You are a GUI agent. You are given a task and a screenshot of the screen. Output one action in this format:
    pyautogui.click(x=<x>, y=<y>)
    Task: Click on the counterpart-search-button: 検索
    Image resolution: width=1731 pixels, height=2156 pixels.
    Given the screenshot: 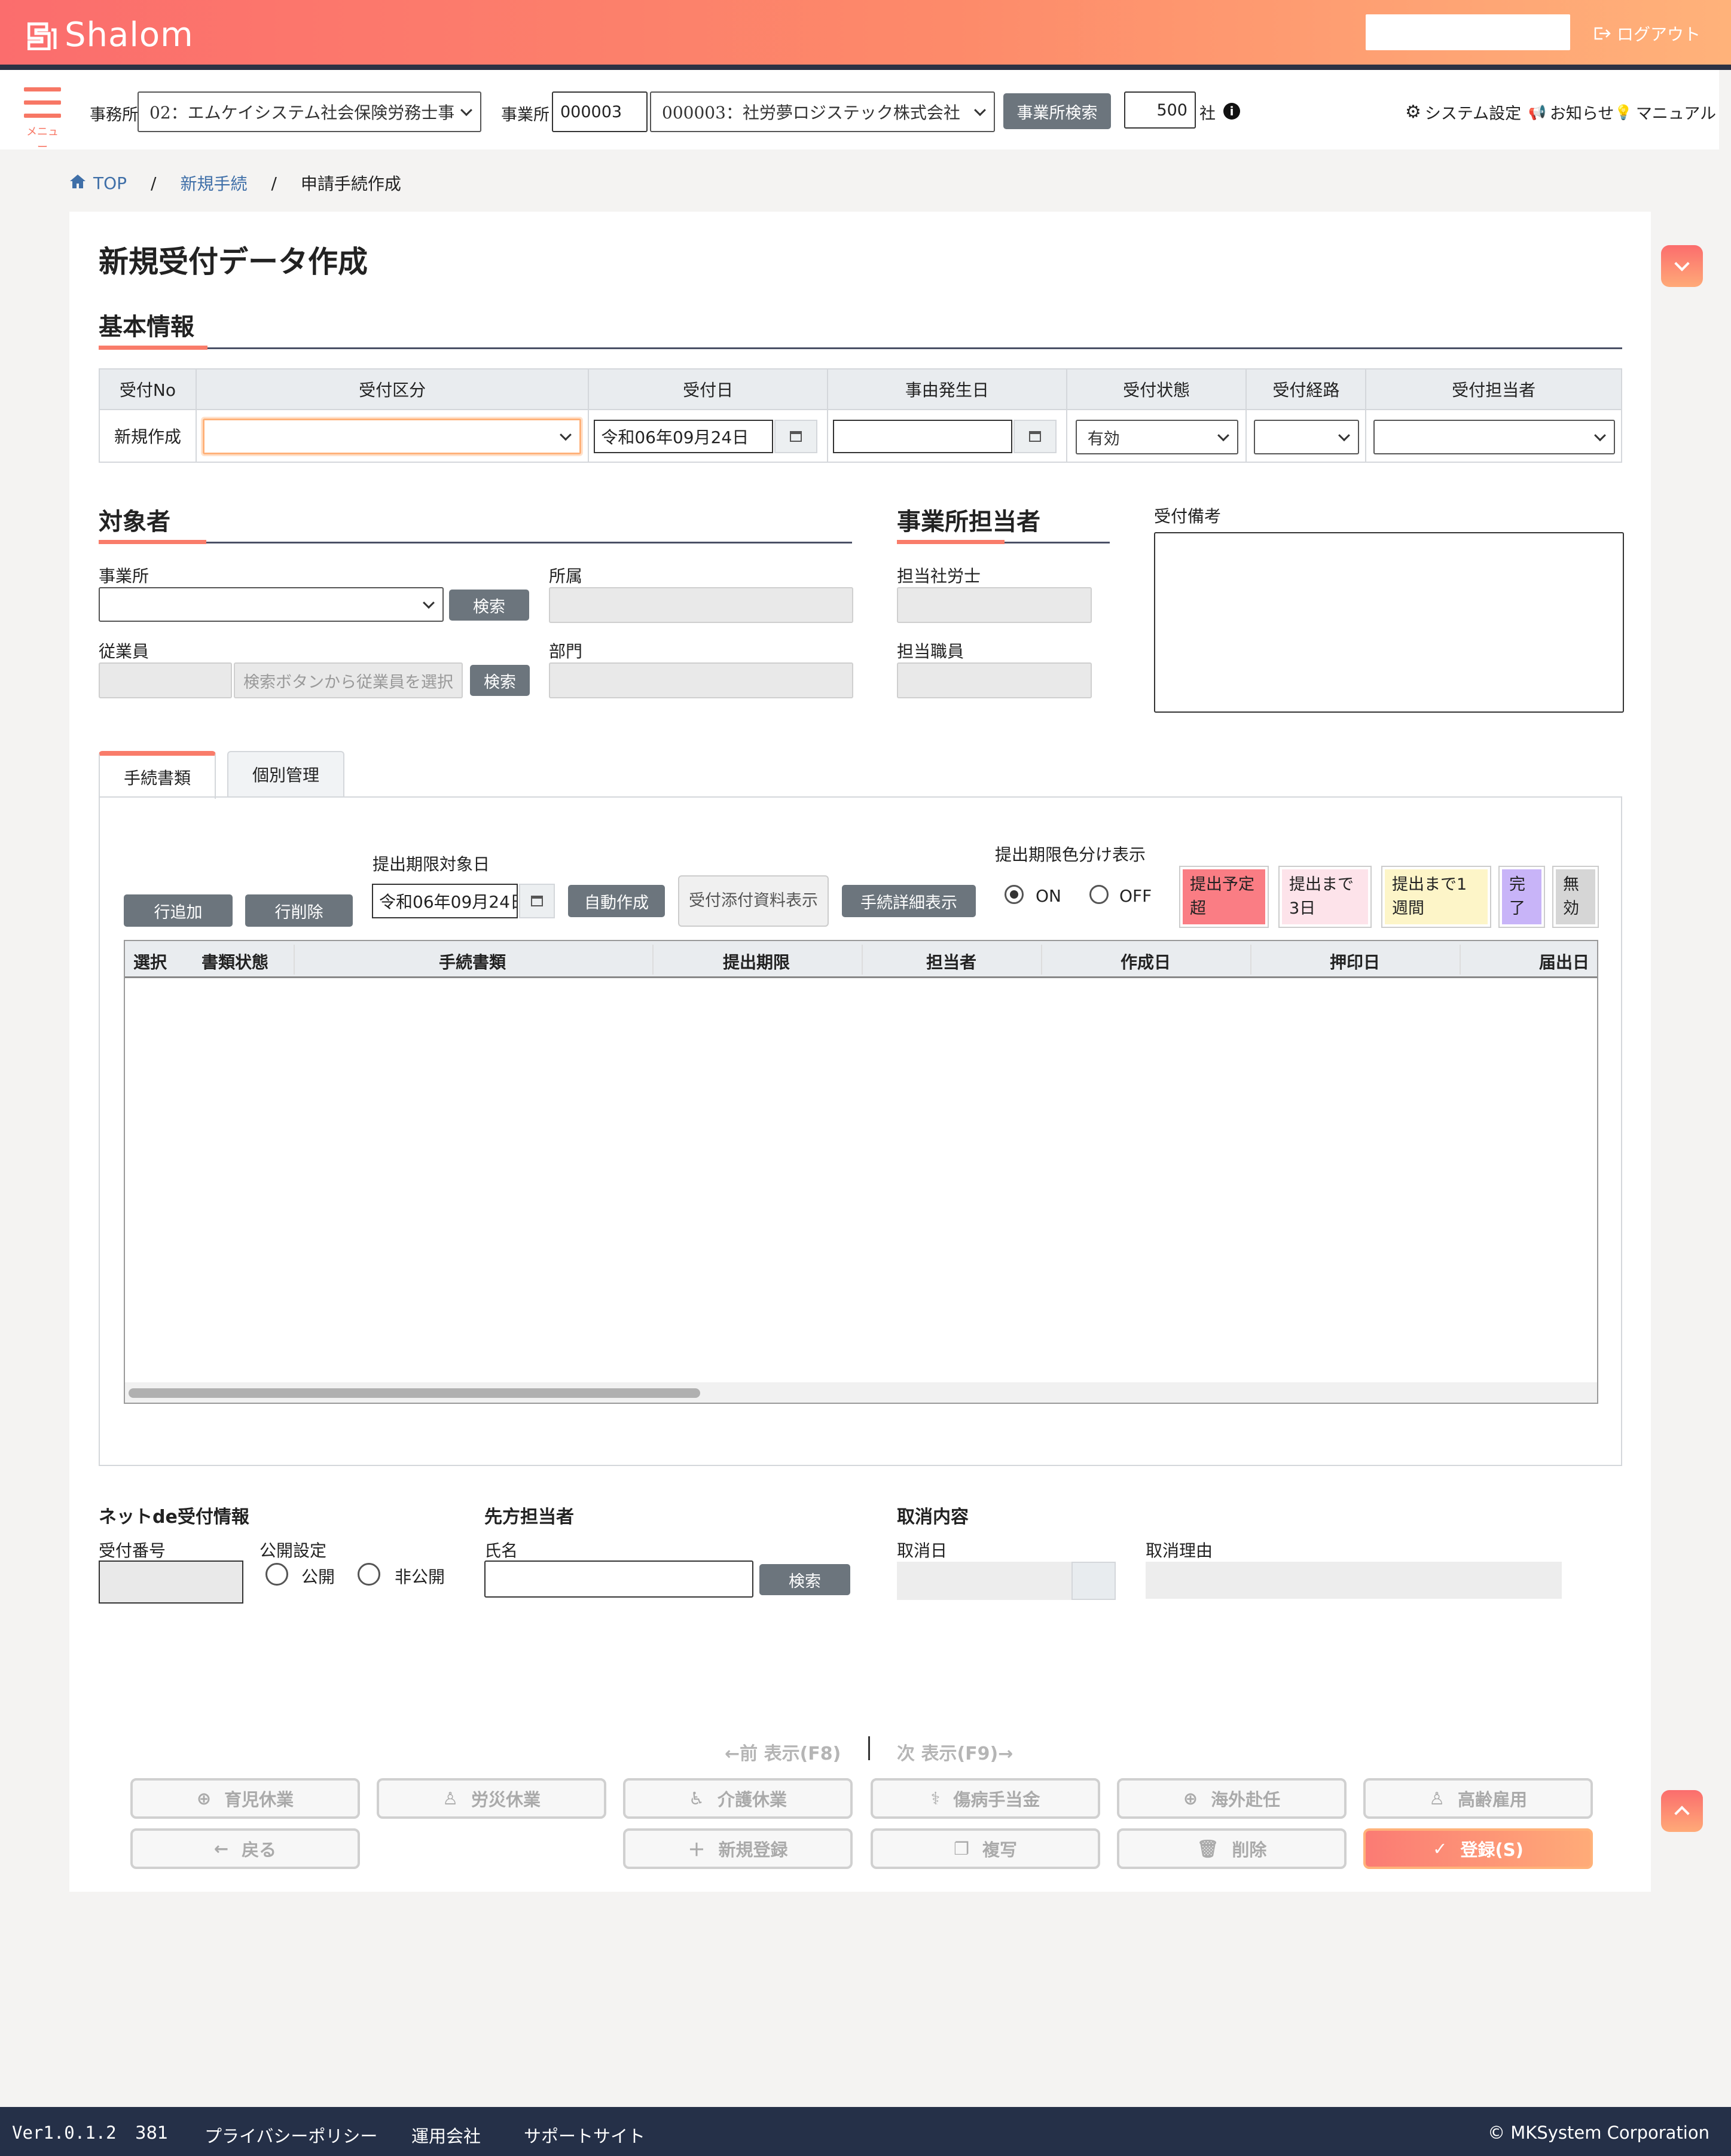 What is the action you would take?
    pyautogui.click(x=805, y=1580)
    